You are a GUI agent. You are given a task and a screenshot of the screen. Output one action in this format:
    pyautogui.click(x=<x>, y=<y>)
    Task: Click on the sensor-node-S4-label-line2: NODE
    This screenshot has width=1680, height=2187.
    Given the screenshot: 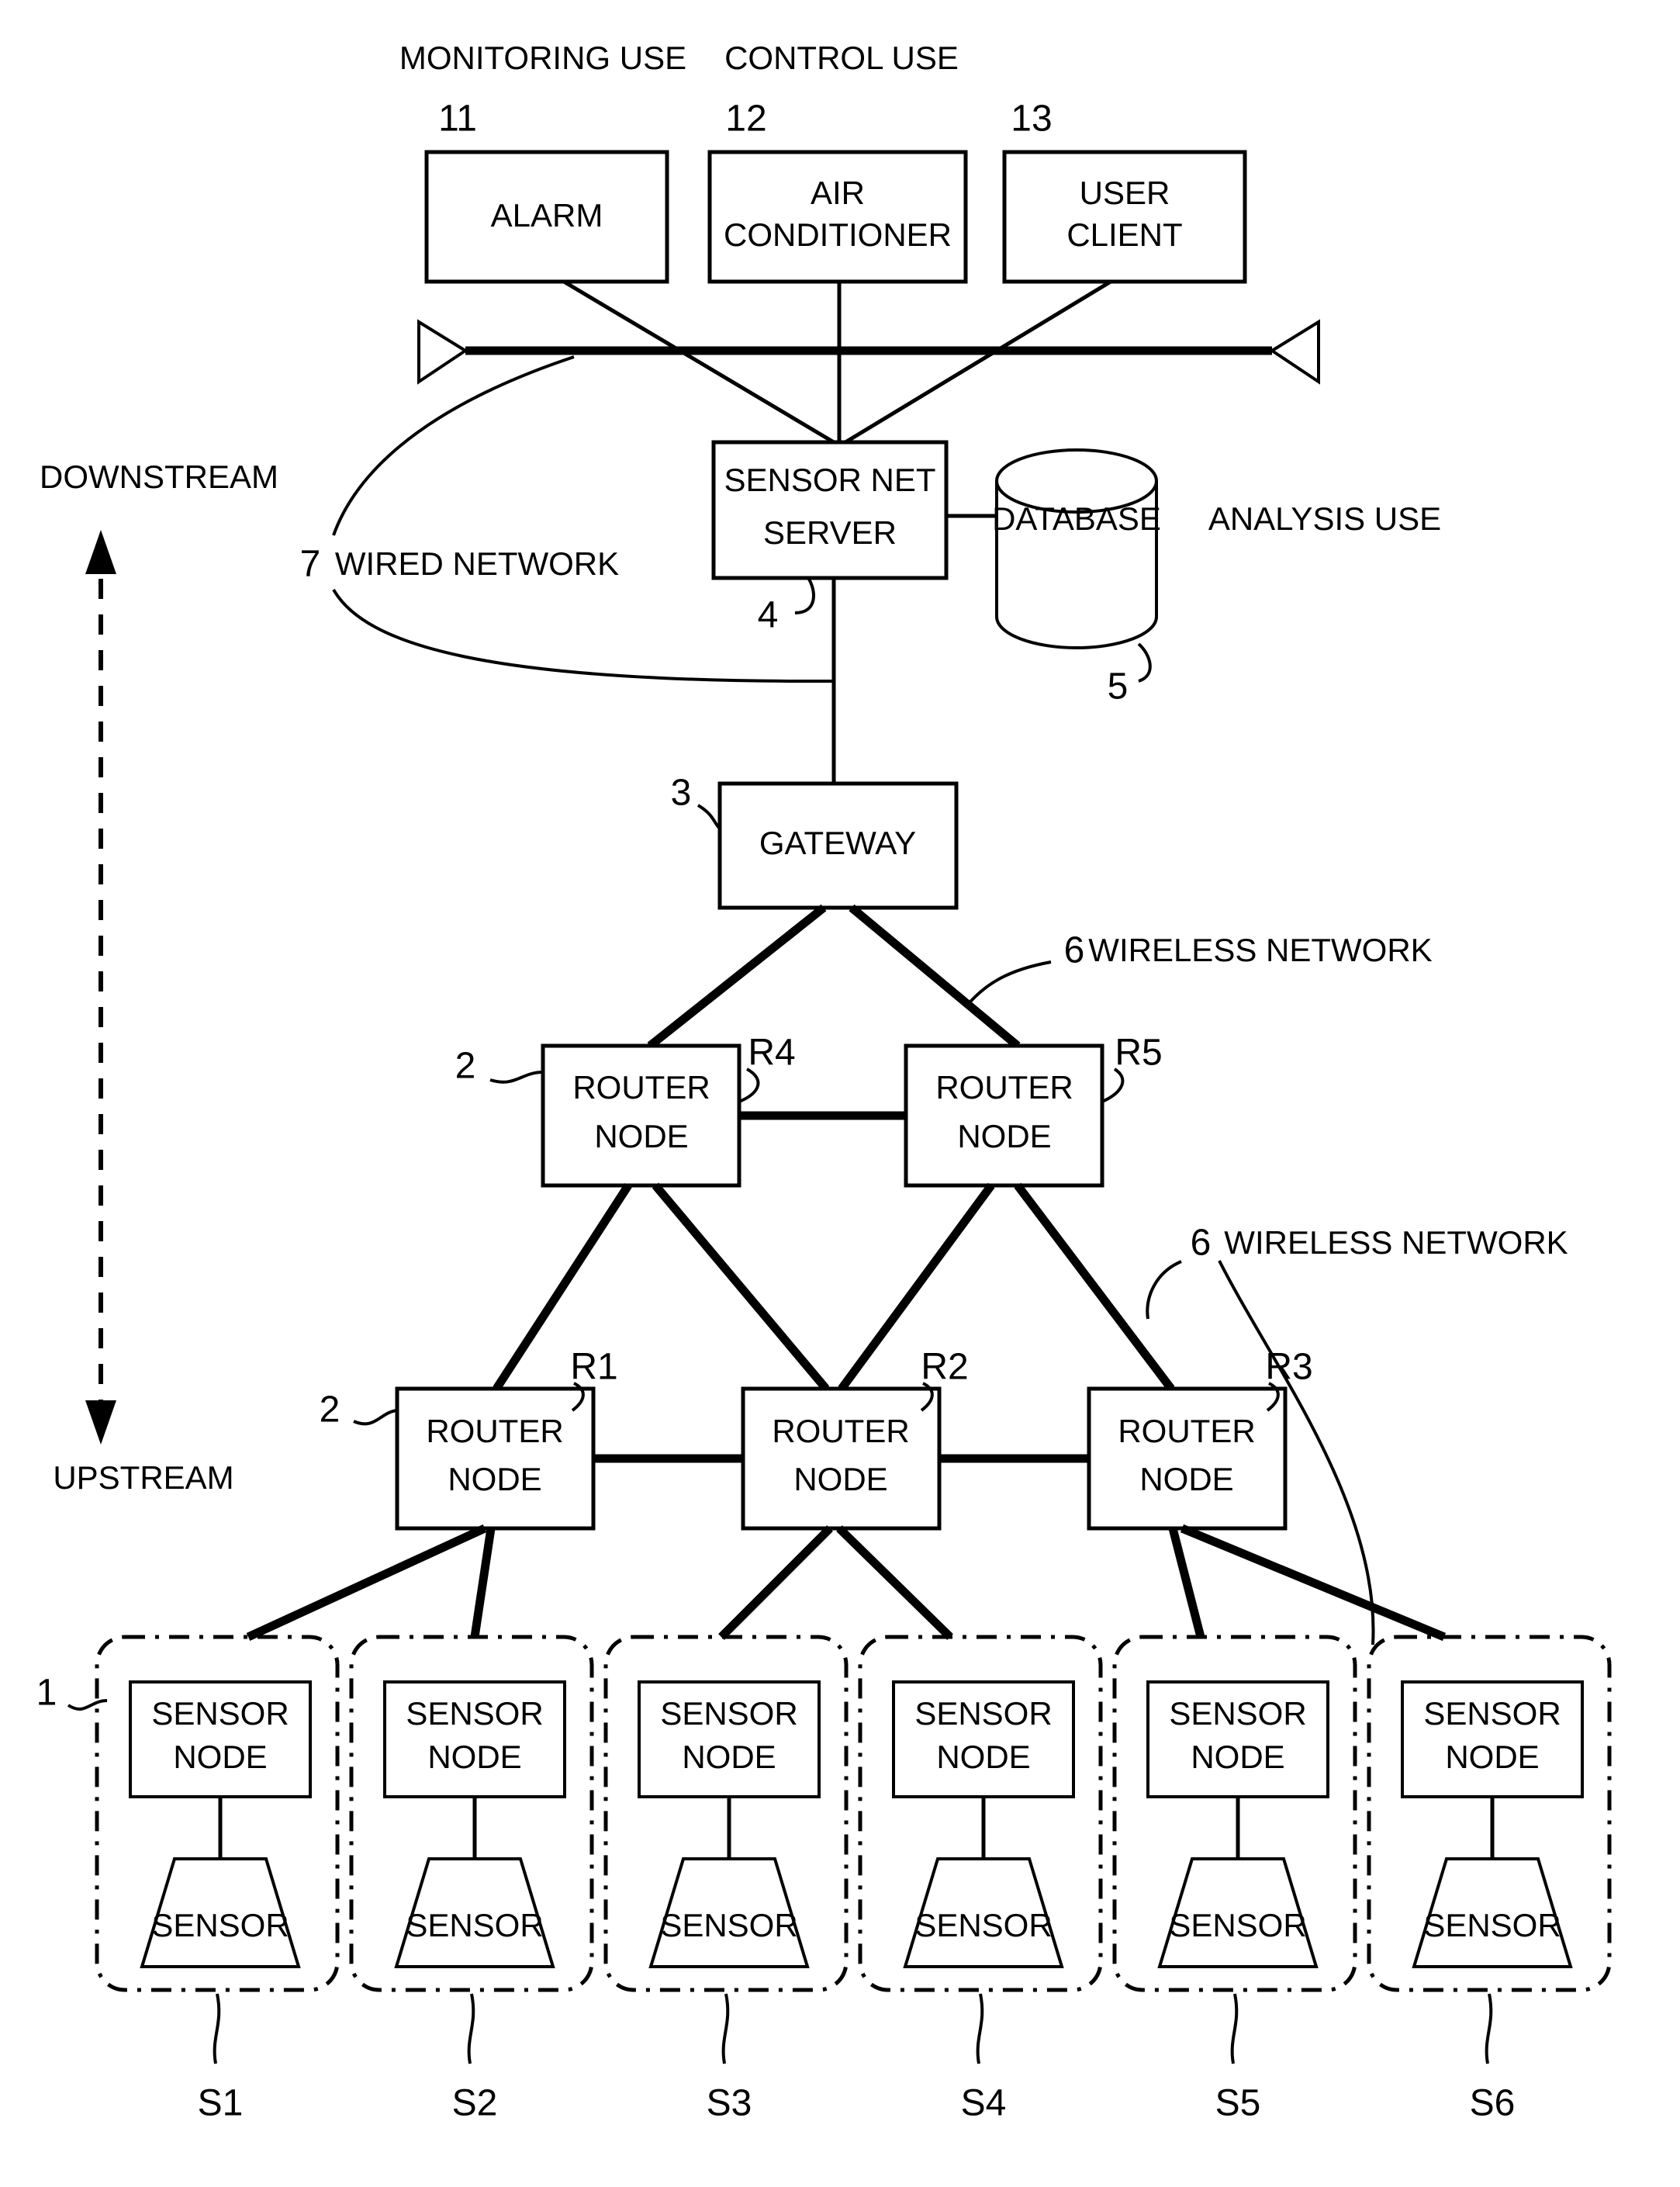 What is the action you would take?
    pyautogui.click(x=983, y=1757)
    